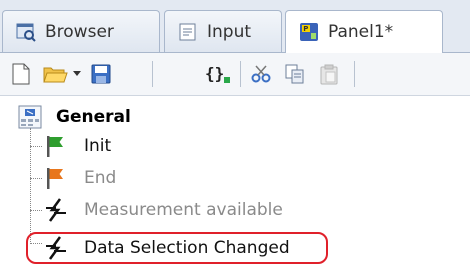 This screenshot has width=470, height=268. I want to click on tab-browser: Browser, so click(81, 31).